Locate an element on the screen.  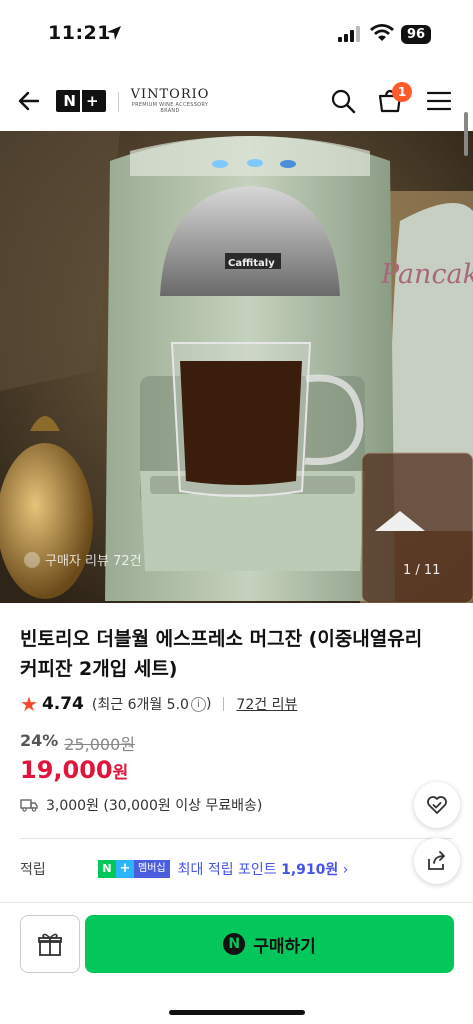
max-points-link: 최대 적립 포인트 1,910원 › is located at coordinates (263, 869).